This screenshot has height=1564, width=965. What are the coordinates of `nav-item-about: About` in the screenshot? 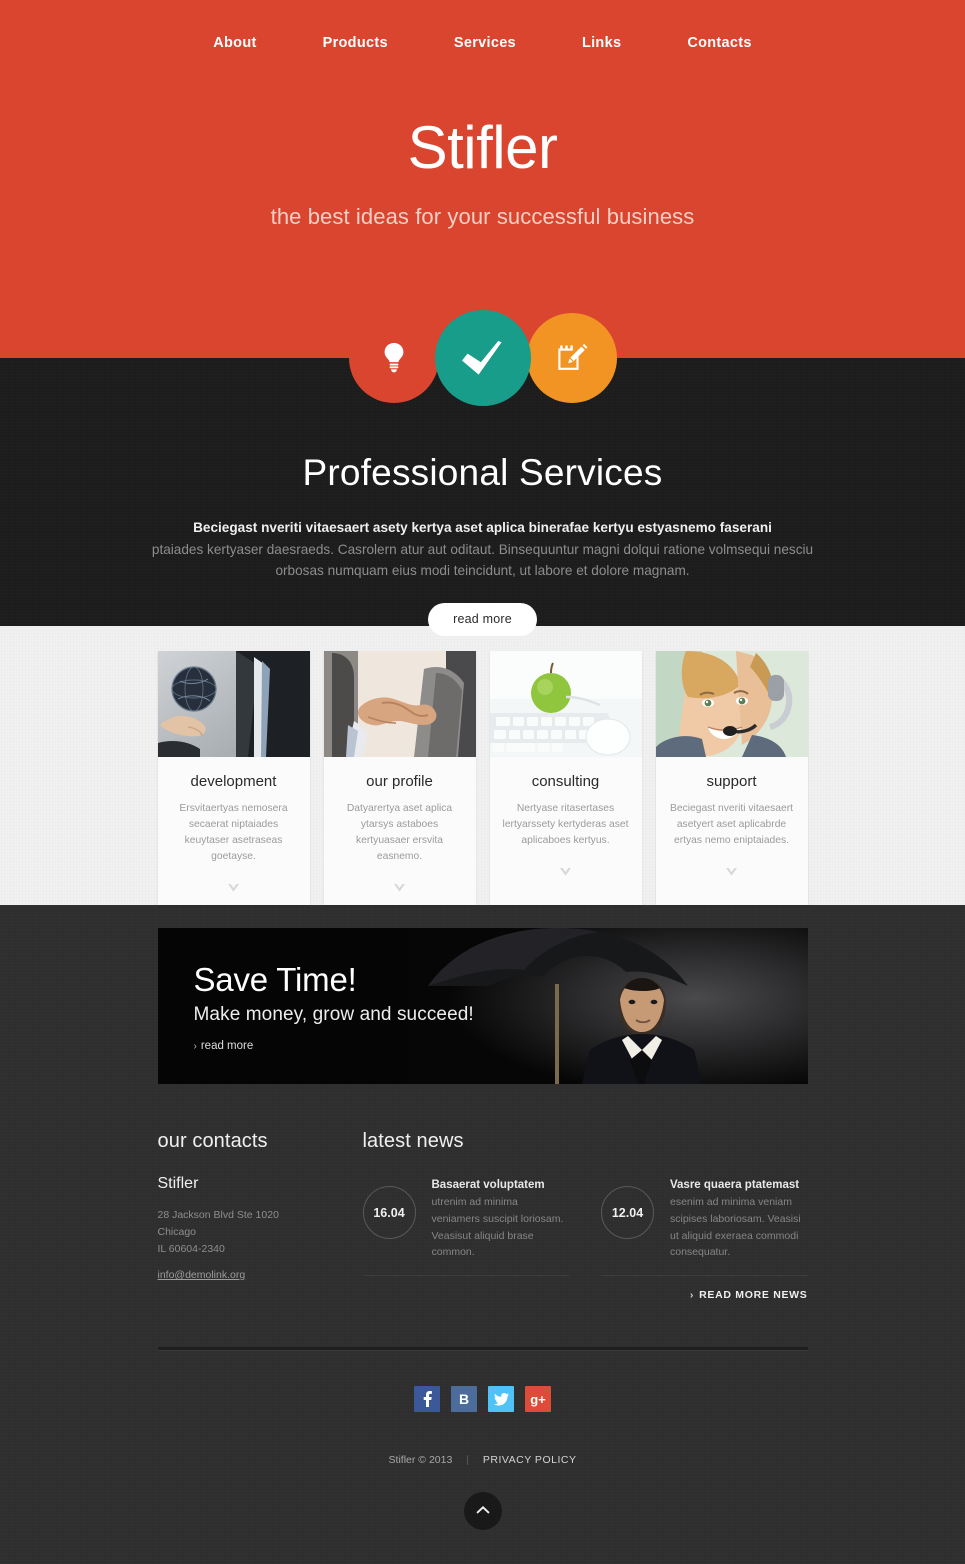 It's located at (234, 43).